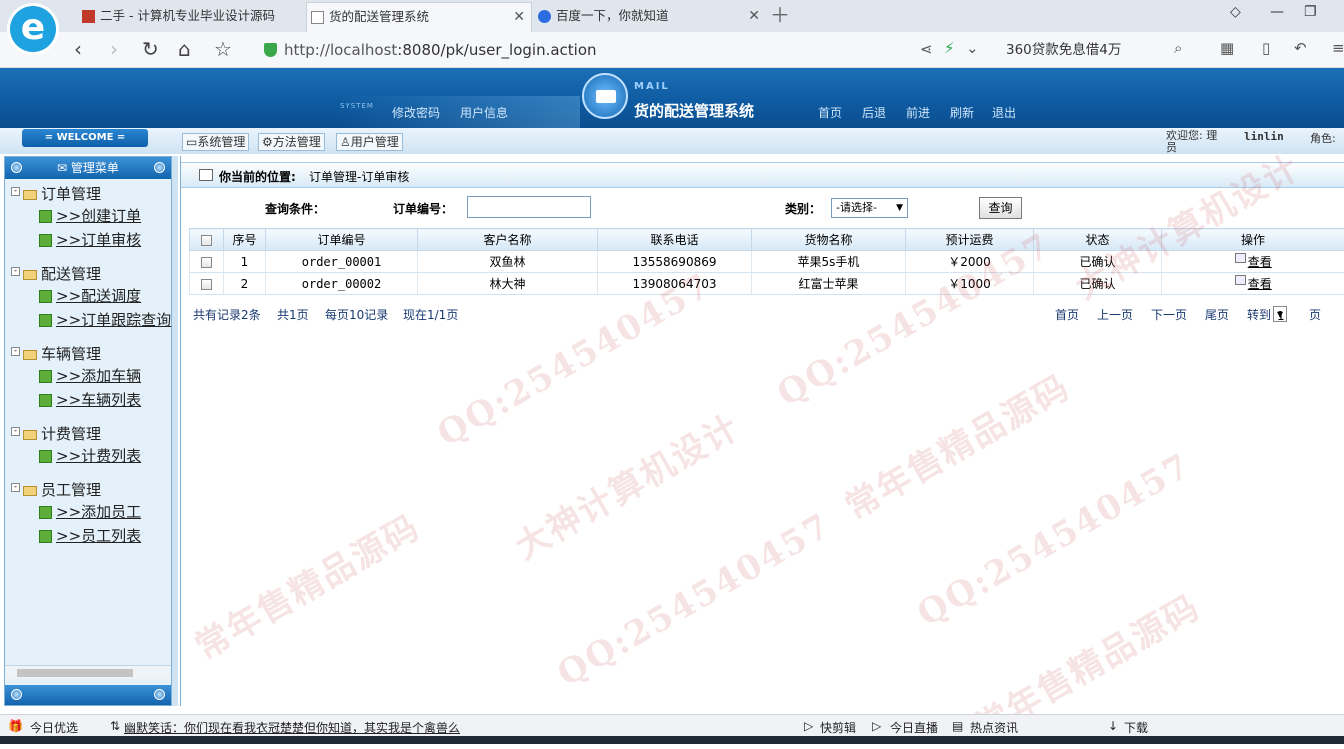  I want to click on cell-fee: ￥1000, so click(970, 284).